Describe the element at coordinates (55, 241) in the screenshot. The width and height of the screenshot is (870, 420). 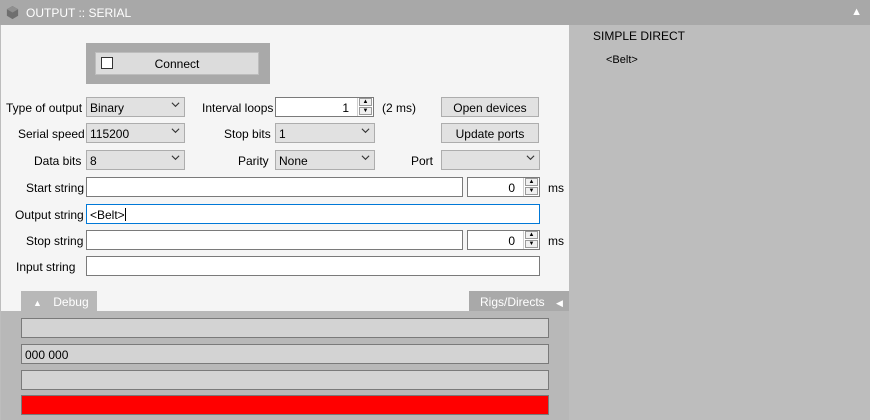
I see `stop-string-label: Stop string` at that location.